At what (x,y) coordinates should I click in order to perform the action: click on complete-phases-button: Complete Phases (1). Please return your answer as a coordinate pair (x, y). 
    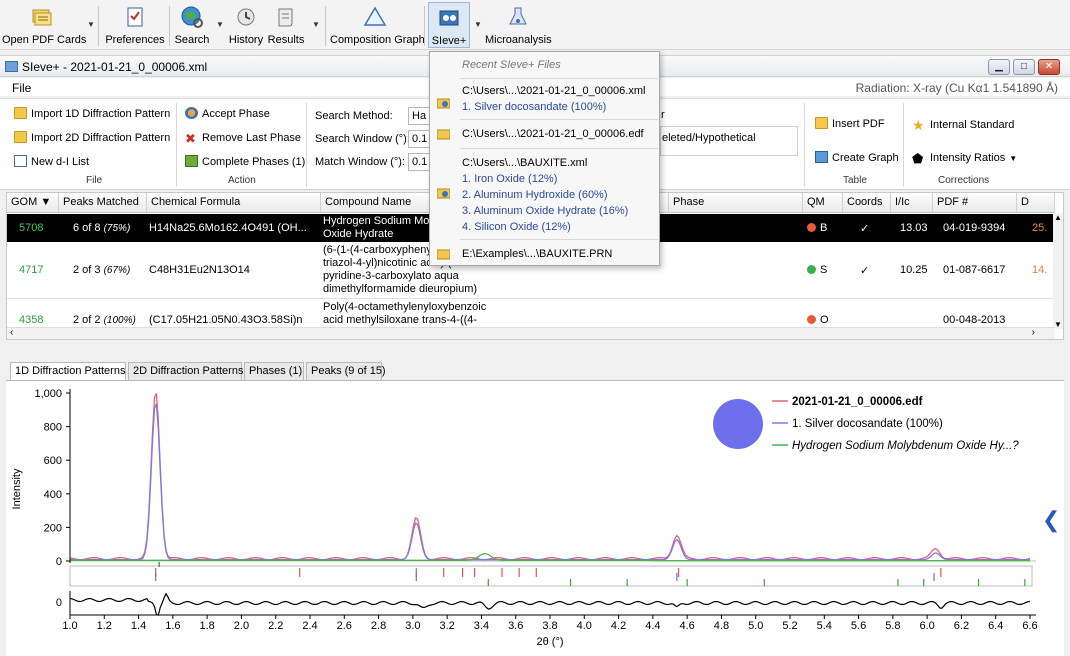
    Looking at the image, I should click on (245, 161).